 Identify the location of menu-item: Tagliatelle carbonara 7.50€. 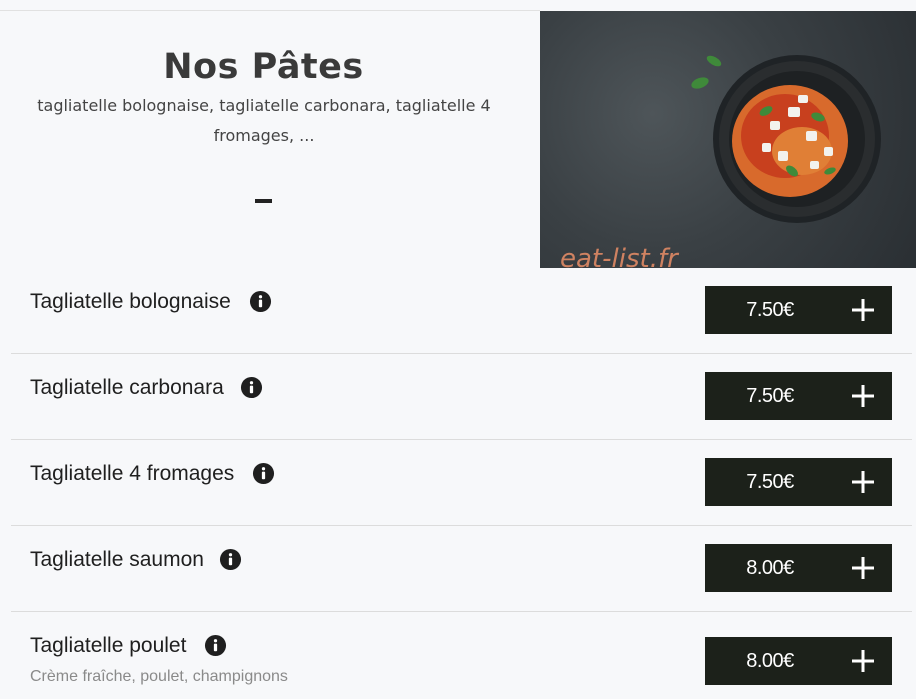
(461, 397).